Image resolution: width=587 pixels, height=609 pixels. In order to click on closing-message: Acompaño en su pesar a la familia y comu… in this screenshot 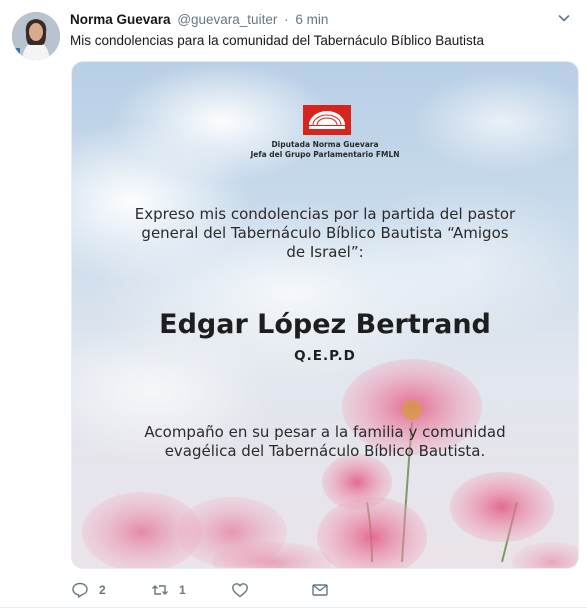, I will do `click(325, 442)`.